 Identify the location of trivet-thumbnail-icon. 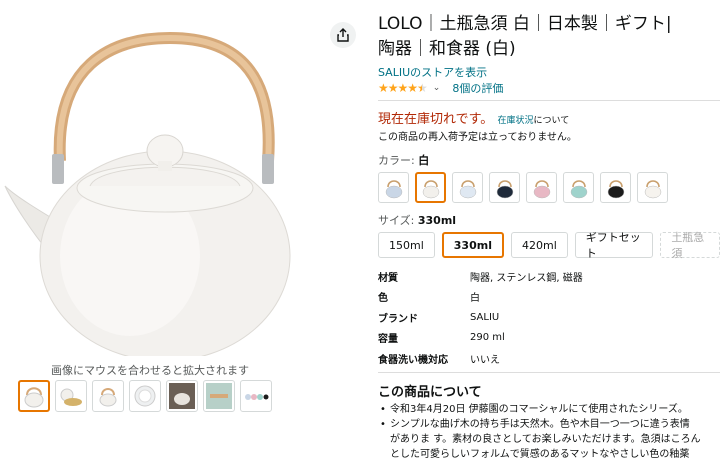
(219, 396).